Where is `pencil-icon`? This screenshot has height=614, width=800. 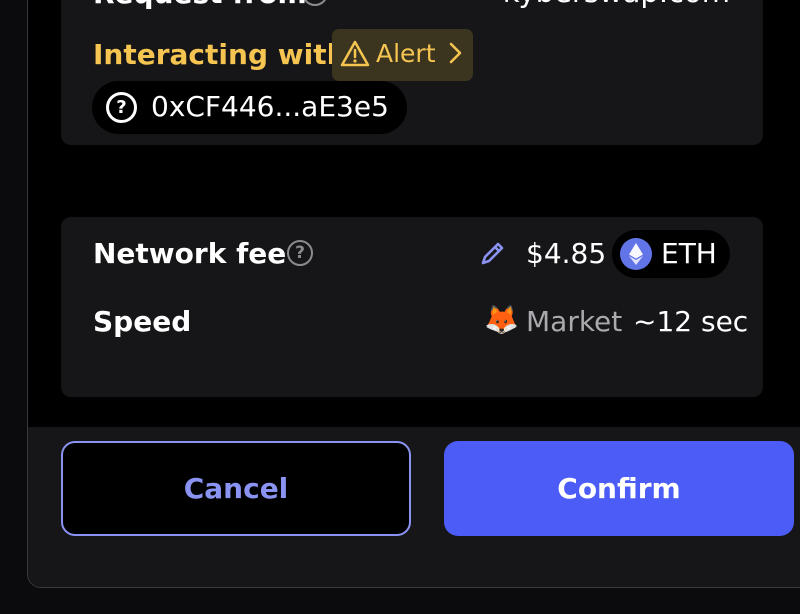
pencil-icon is located at coordinates (493, 255).